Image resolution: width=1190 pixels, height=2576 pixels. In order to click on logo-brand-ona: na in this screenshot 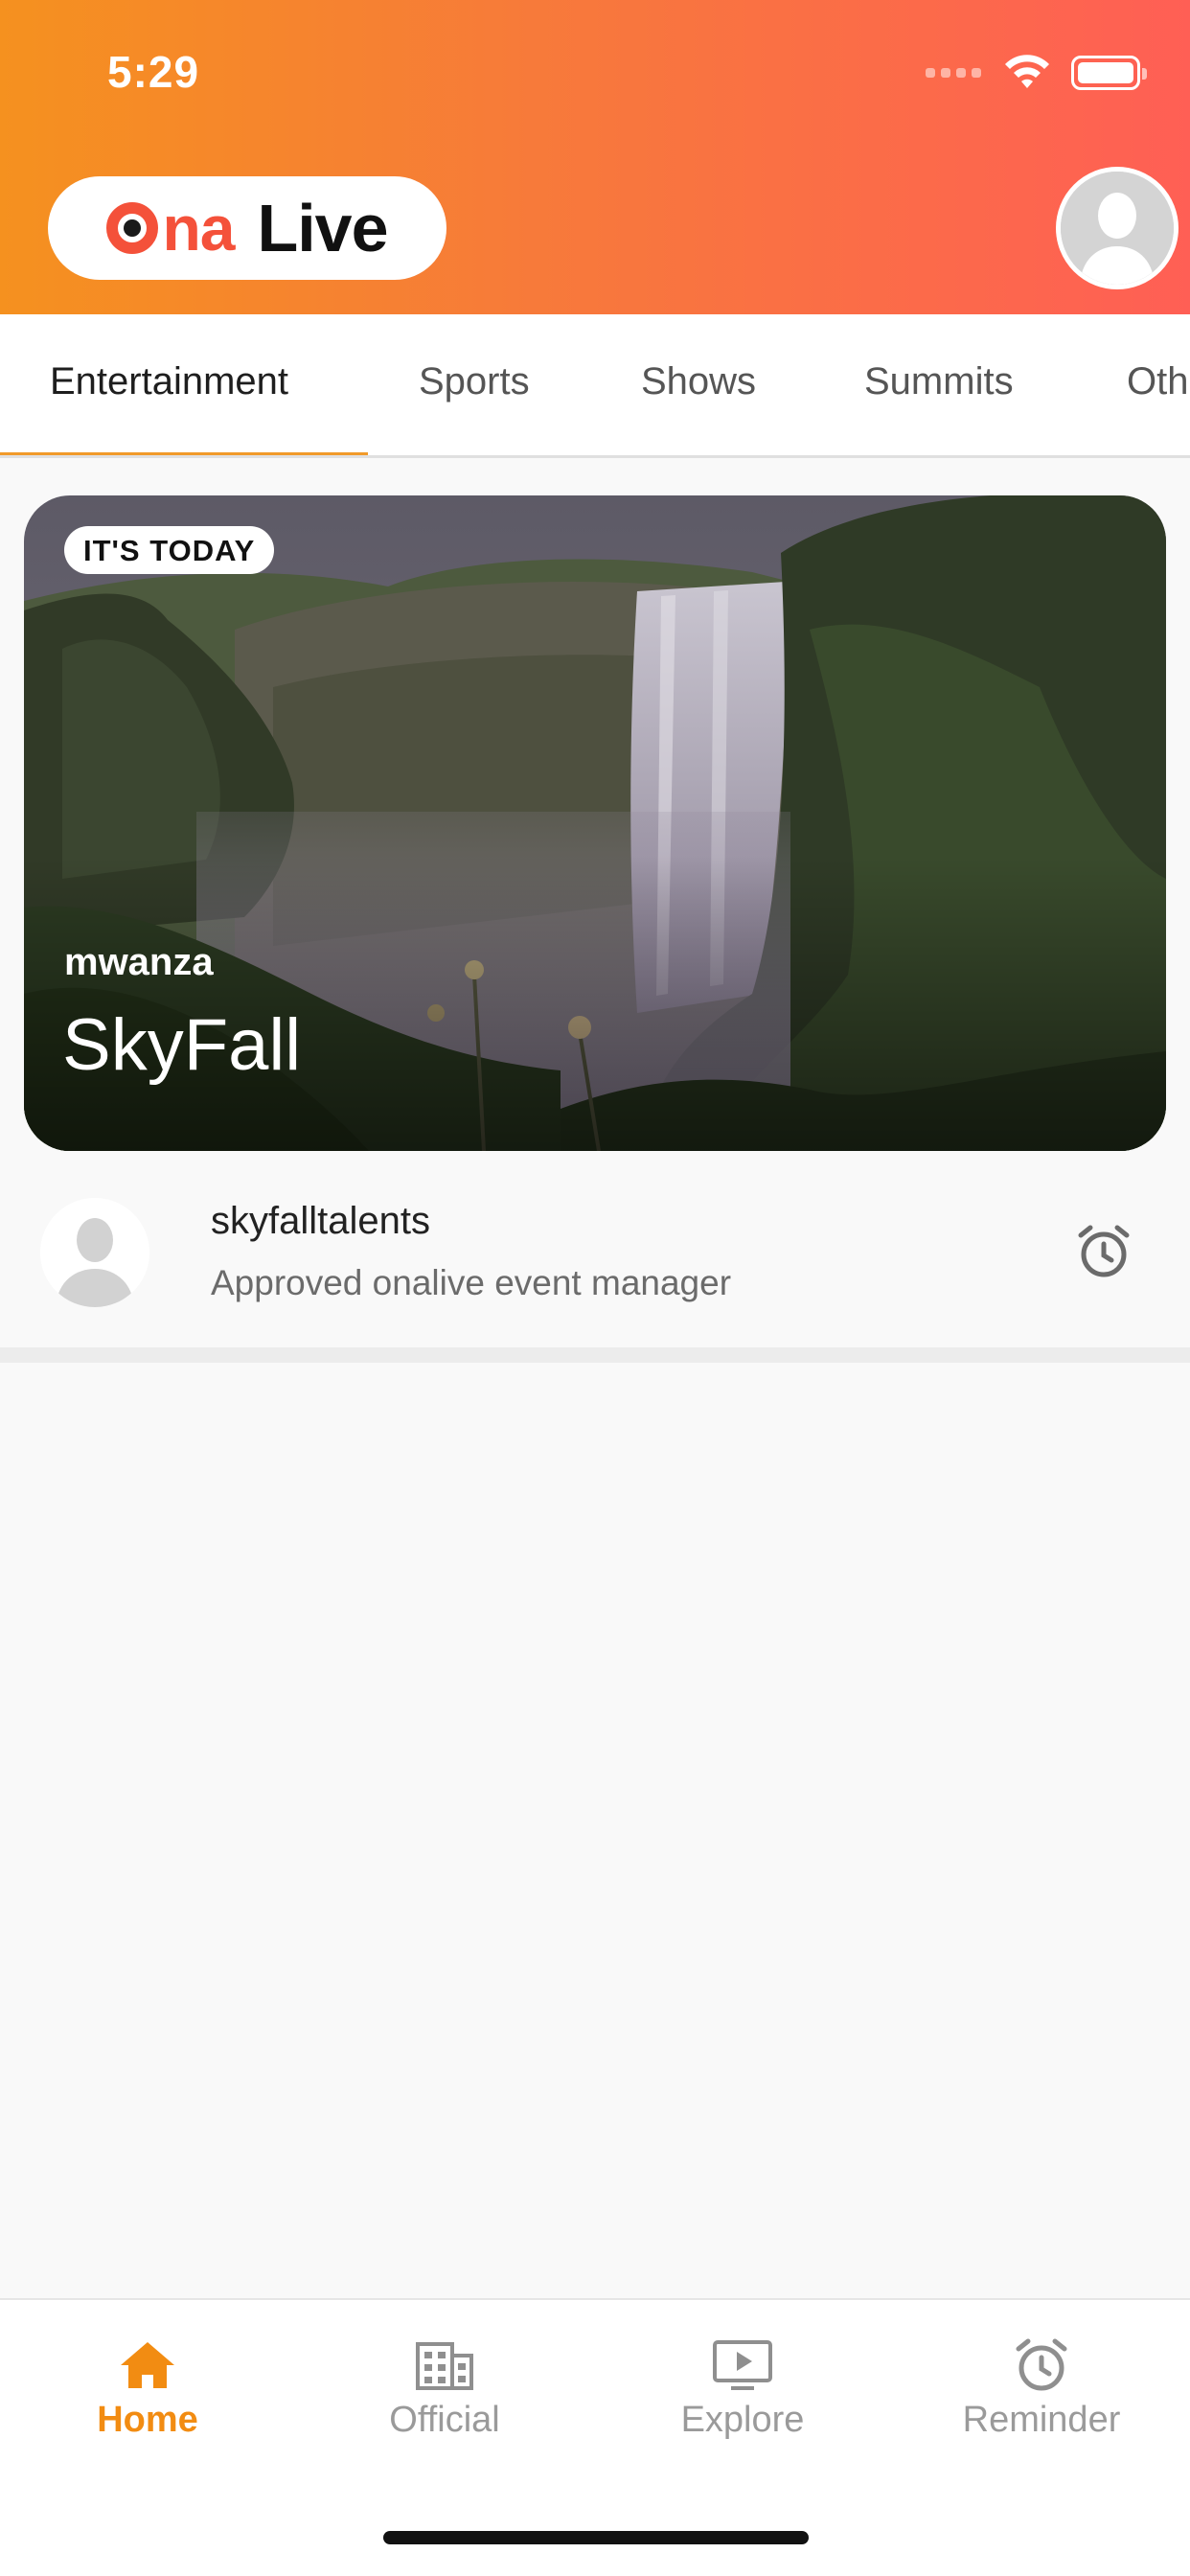, I will do `click(199, 228)`.